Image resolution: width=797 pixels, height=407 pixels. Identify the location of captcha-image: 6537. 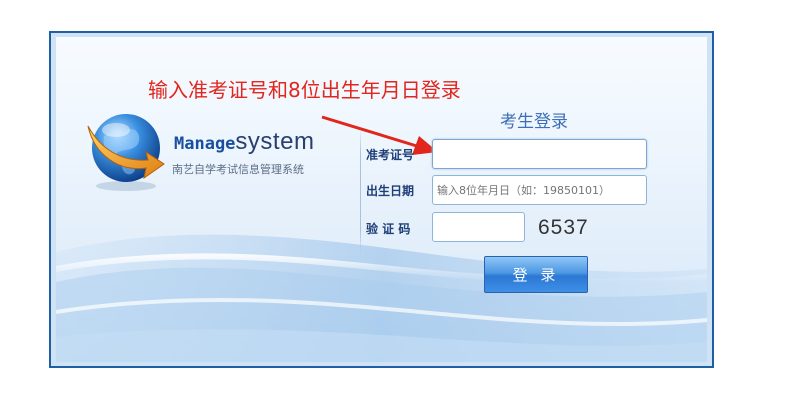
(563, 228).